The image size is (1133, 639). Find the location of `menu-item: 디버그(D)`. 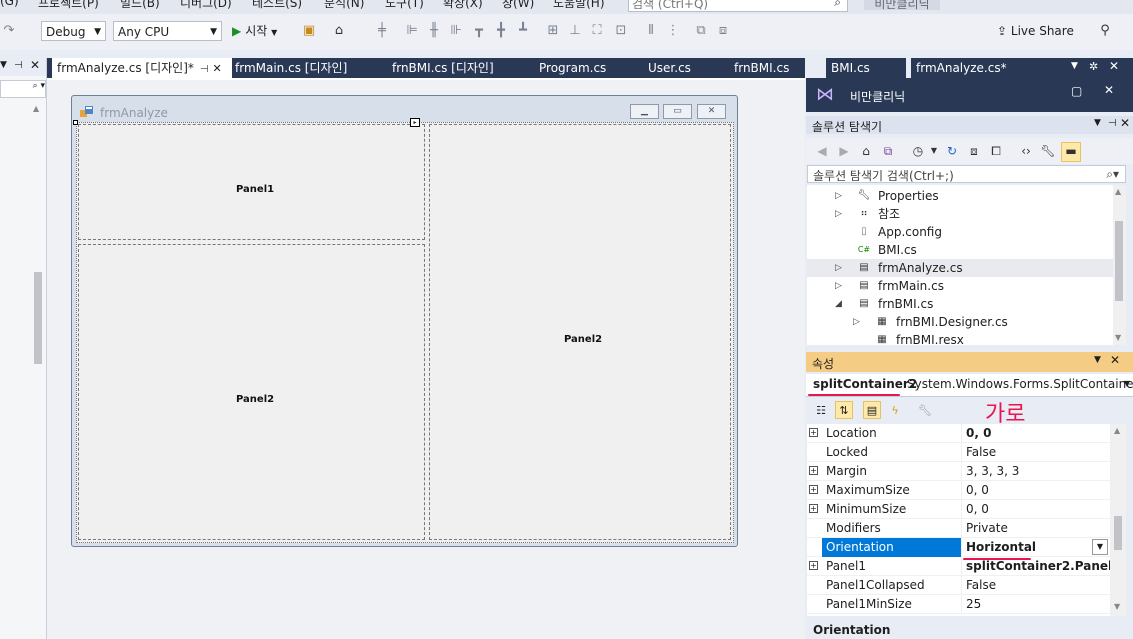

menu-item: 디버그(D) is located at coordinates (206, 5).